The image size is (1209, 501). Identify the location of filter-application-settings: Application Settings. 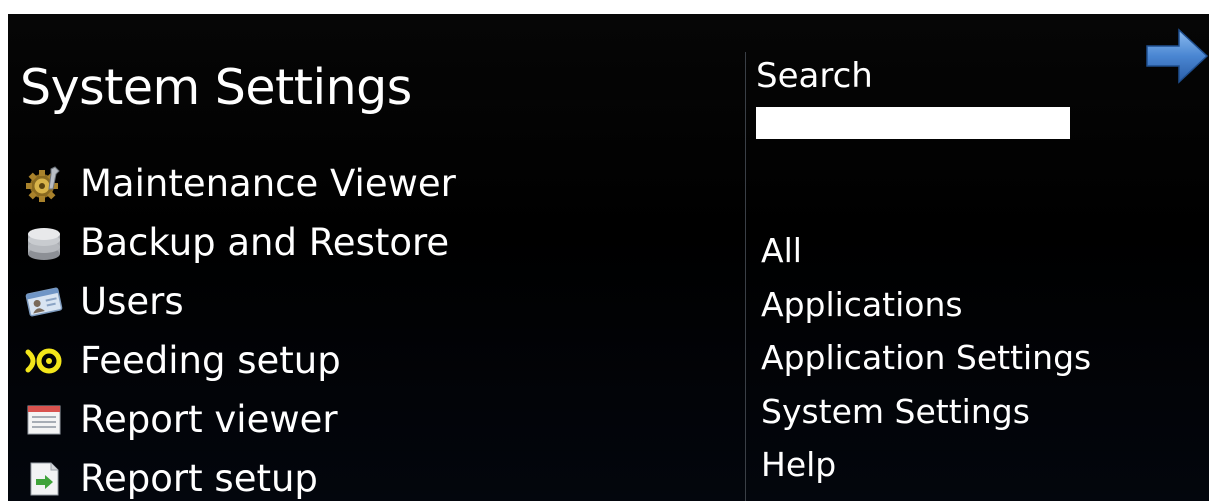
(926, 358).